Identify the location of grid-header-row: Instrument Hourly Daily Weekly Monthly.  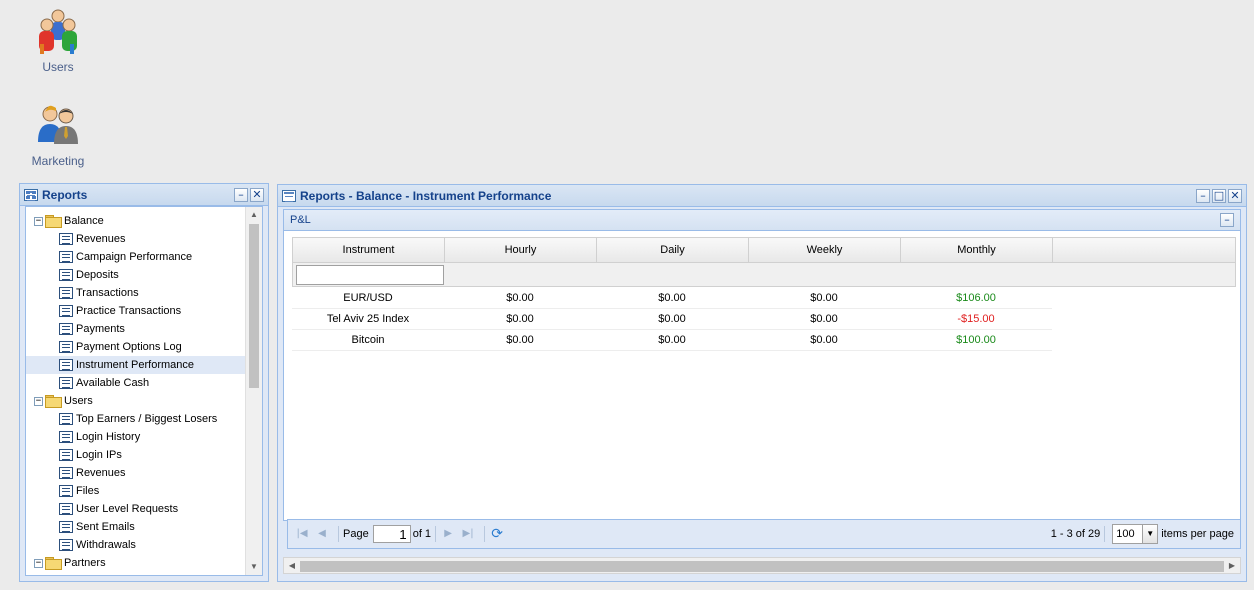
(764, 250).